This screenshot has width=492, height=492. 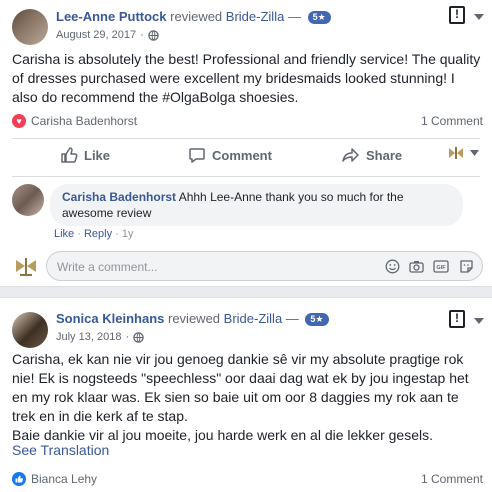 What do you see at coordinates (392, 266) in the screenshot?
I see `emoji-icon` at bounding box center [392, 266].